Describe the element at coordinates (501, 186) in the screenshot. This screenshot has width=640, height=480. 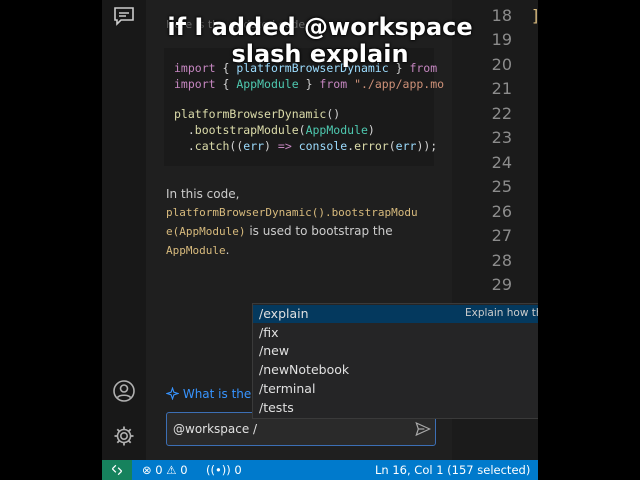
I see `line-number: 25` at that location.